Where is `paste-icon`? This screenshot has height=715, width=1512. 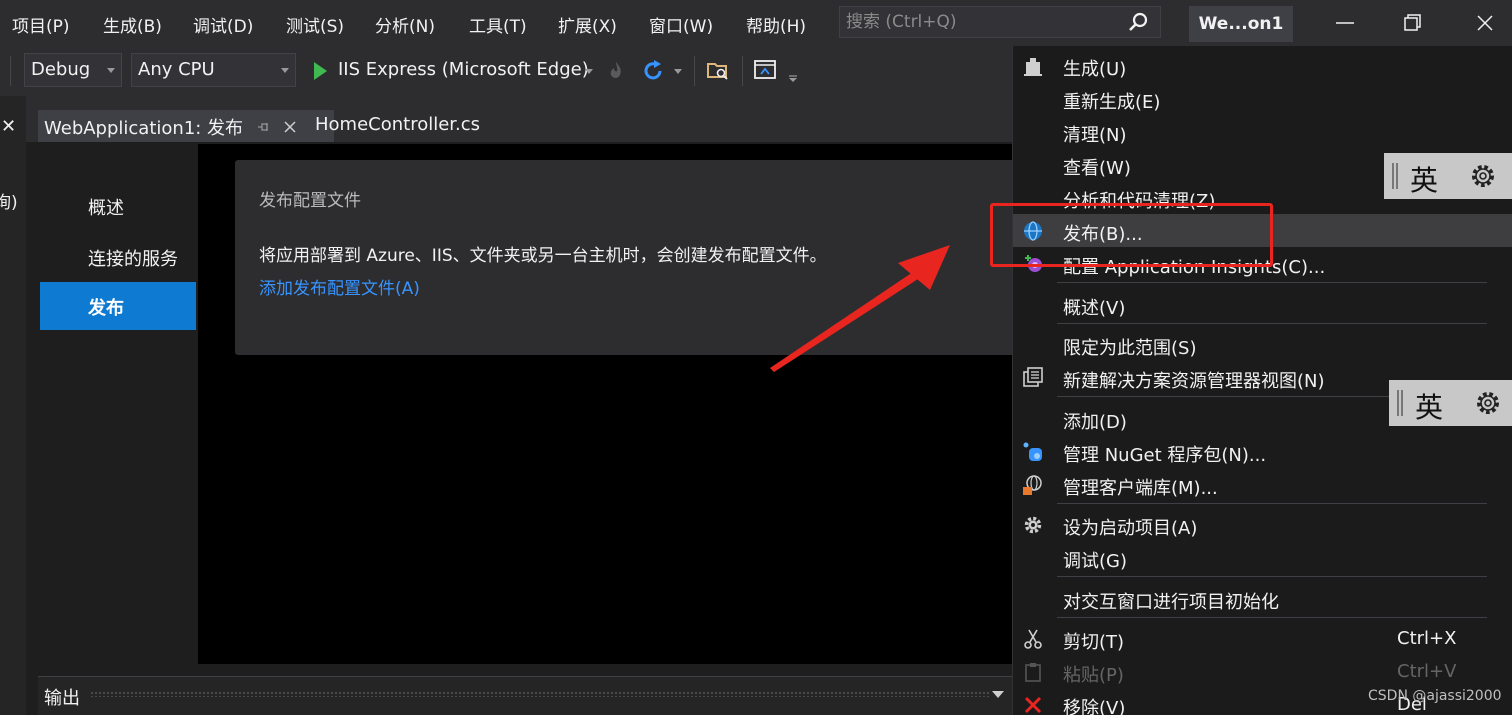
paste-icon is located at coordinates (1033, 672).